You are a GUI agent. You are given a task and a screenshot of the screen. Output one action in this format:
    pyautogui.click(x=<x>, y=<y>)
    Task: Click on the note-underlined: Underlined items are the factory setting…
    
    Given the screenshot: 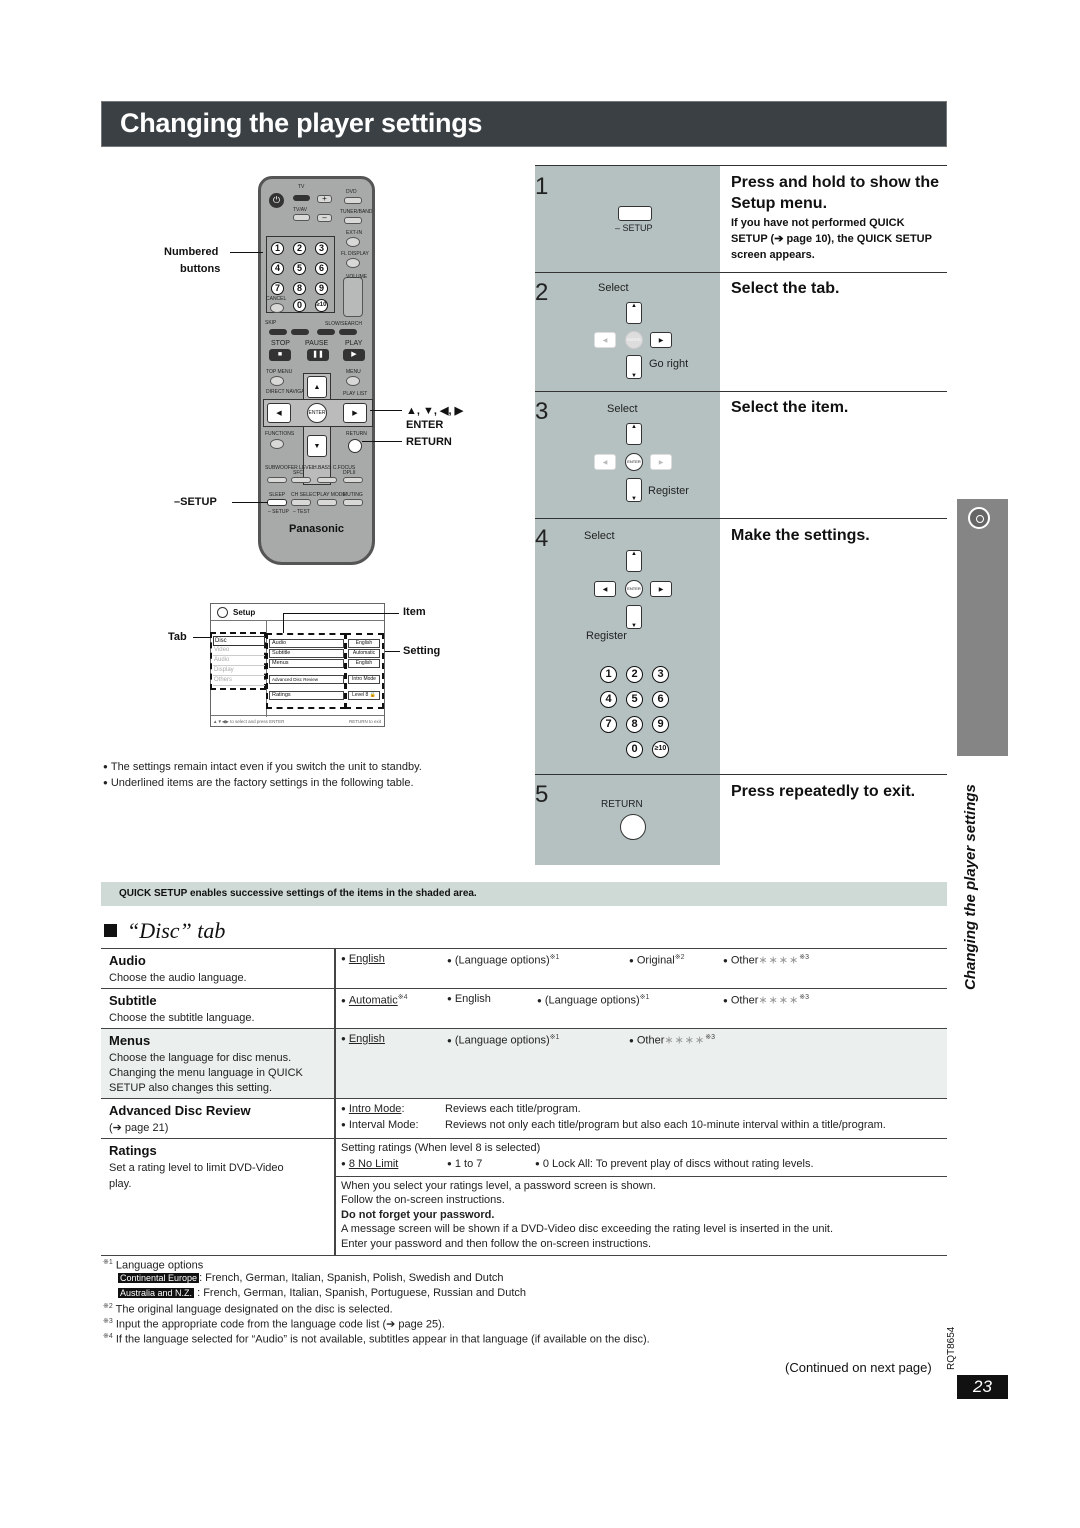 What is the action you would take?
    pyautogui.click(x=258, y=783)
    